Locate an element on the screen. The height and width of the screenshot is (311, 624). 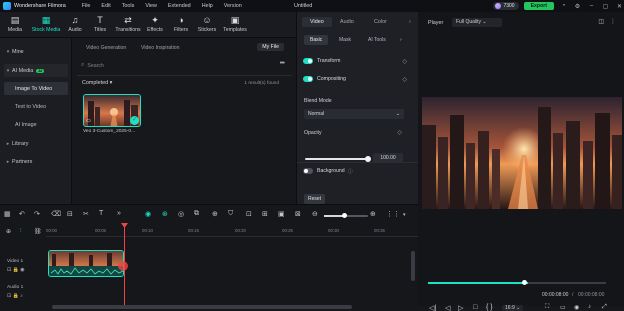
tool-filters: ◑ Filters is located at coordinates (181, 24).